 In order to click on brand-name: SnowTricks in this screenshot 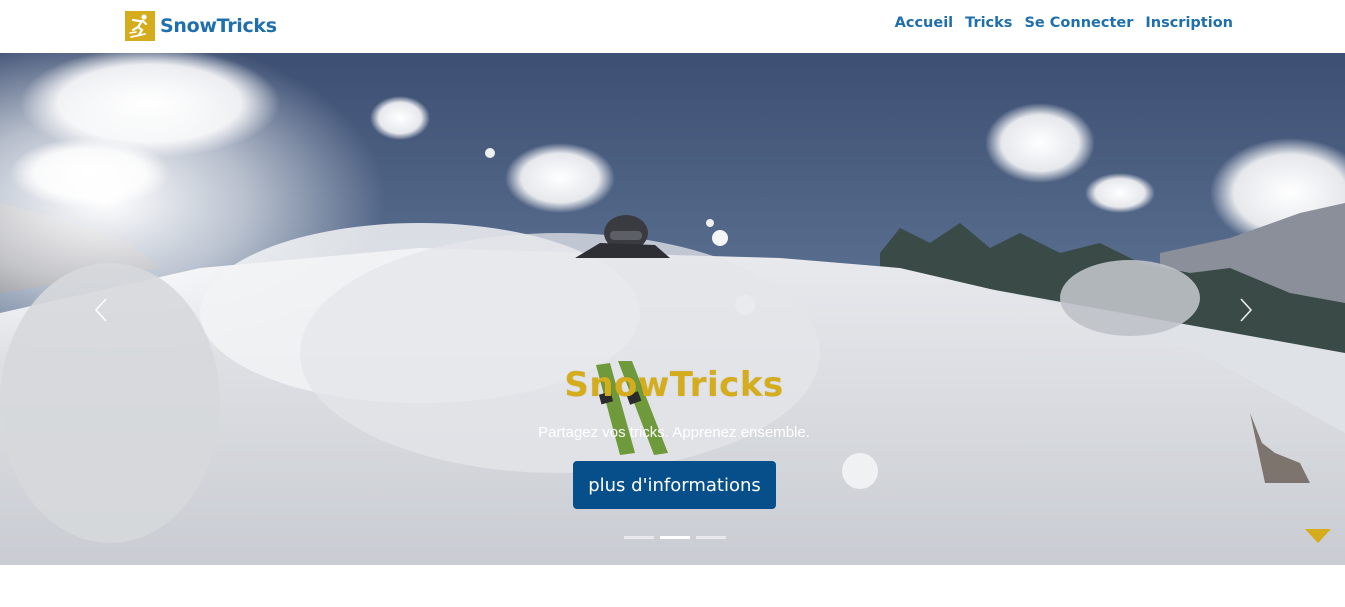, I will do `click(218, 25)`.